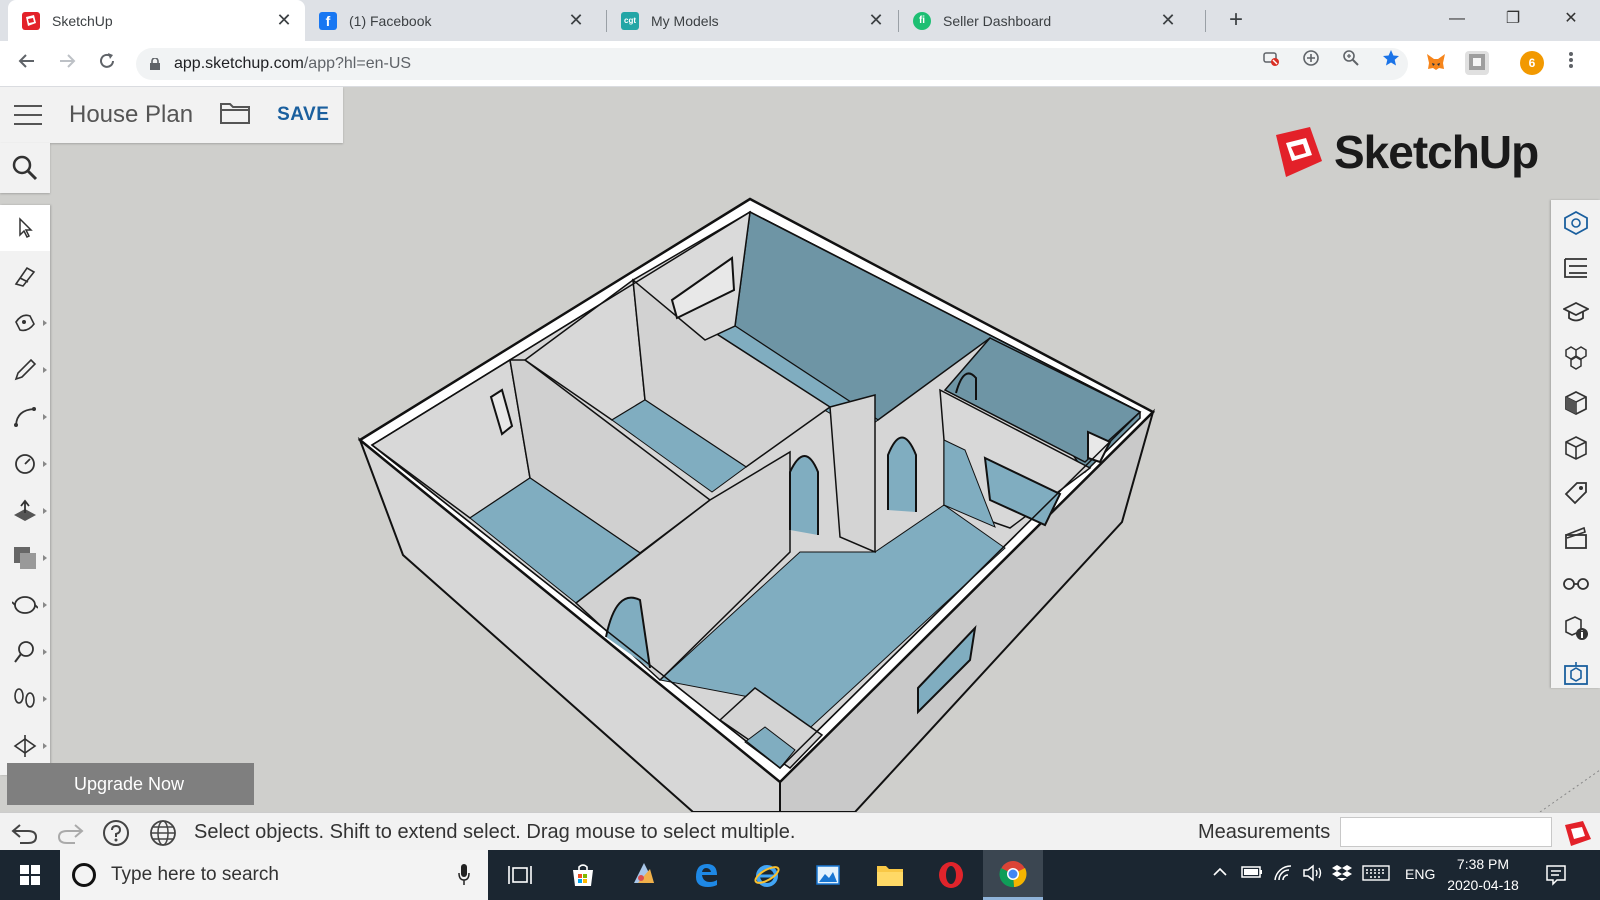 This screenshot has height=900, width=1600. What do you see at coordinates (767, 875) in the screenshot?
I see `internet-explorer-app` at bounding box center [767, 875].